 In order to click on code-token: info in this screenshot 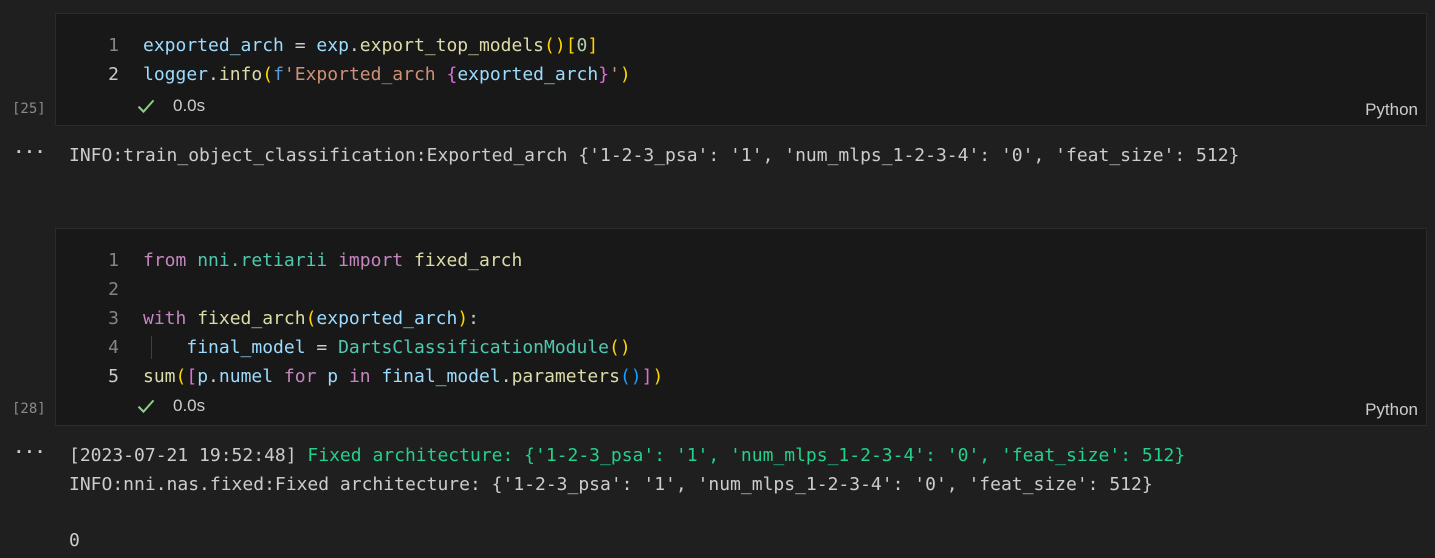, I will do `click(240, 74)`.